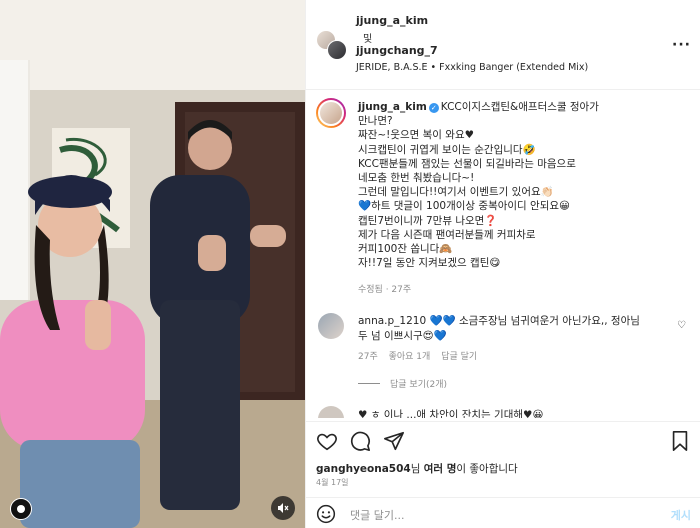 The height and width of the screenshot is (528, 700). What do you see at coordinates (681, 325) in the screenshot?
I see `comment-like-icon: ♡` at bounding box center [681, 325].